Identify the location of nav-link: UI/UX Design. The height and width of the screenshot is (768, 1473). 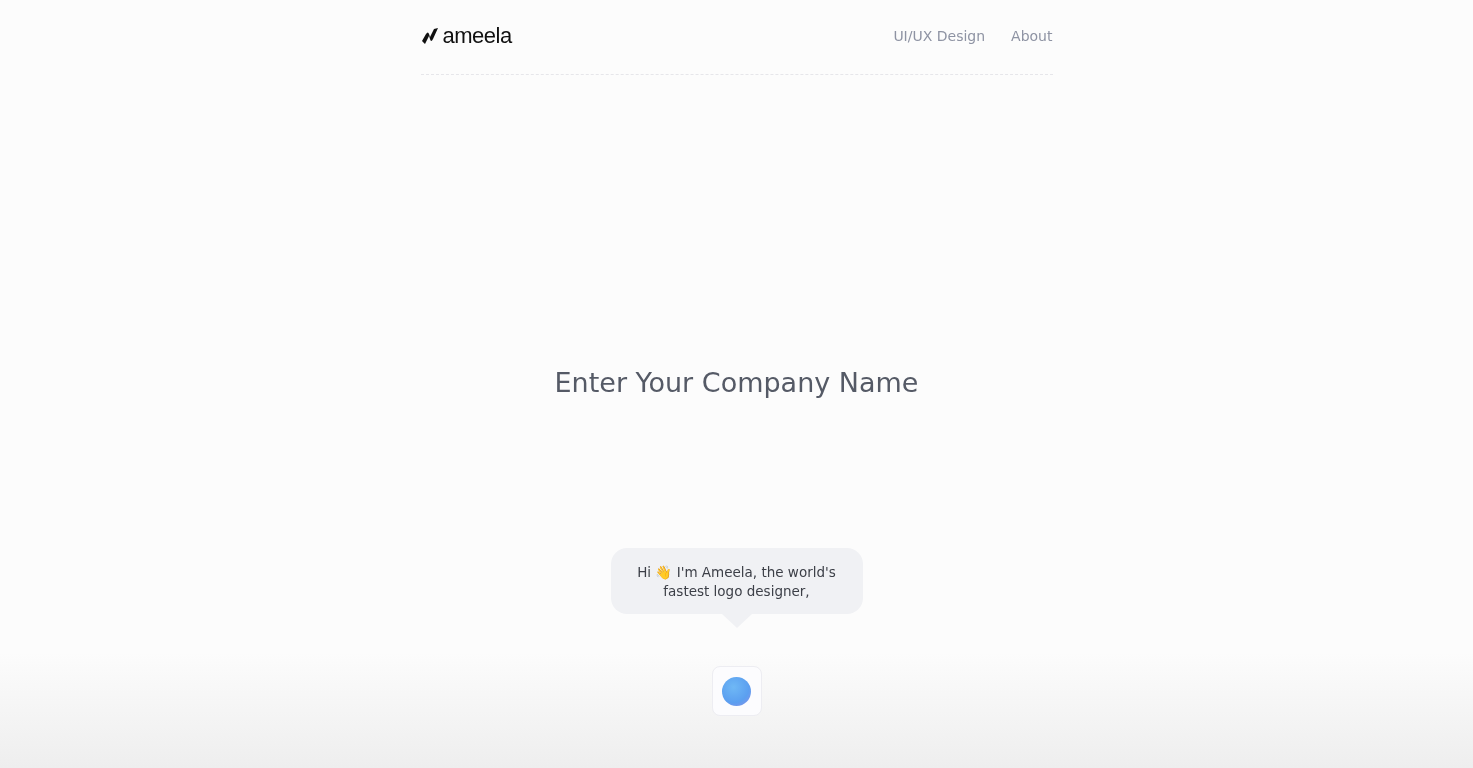
(939, 36).